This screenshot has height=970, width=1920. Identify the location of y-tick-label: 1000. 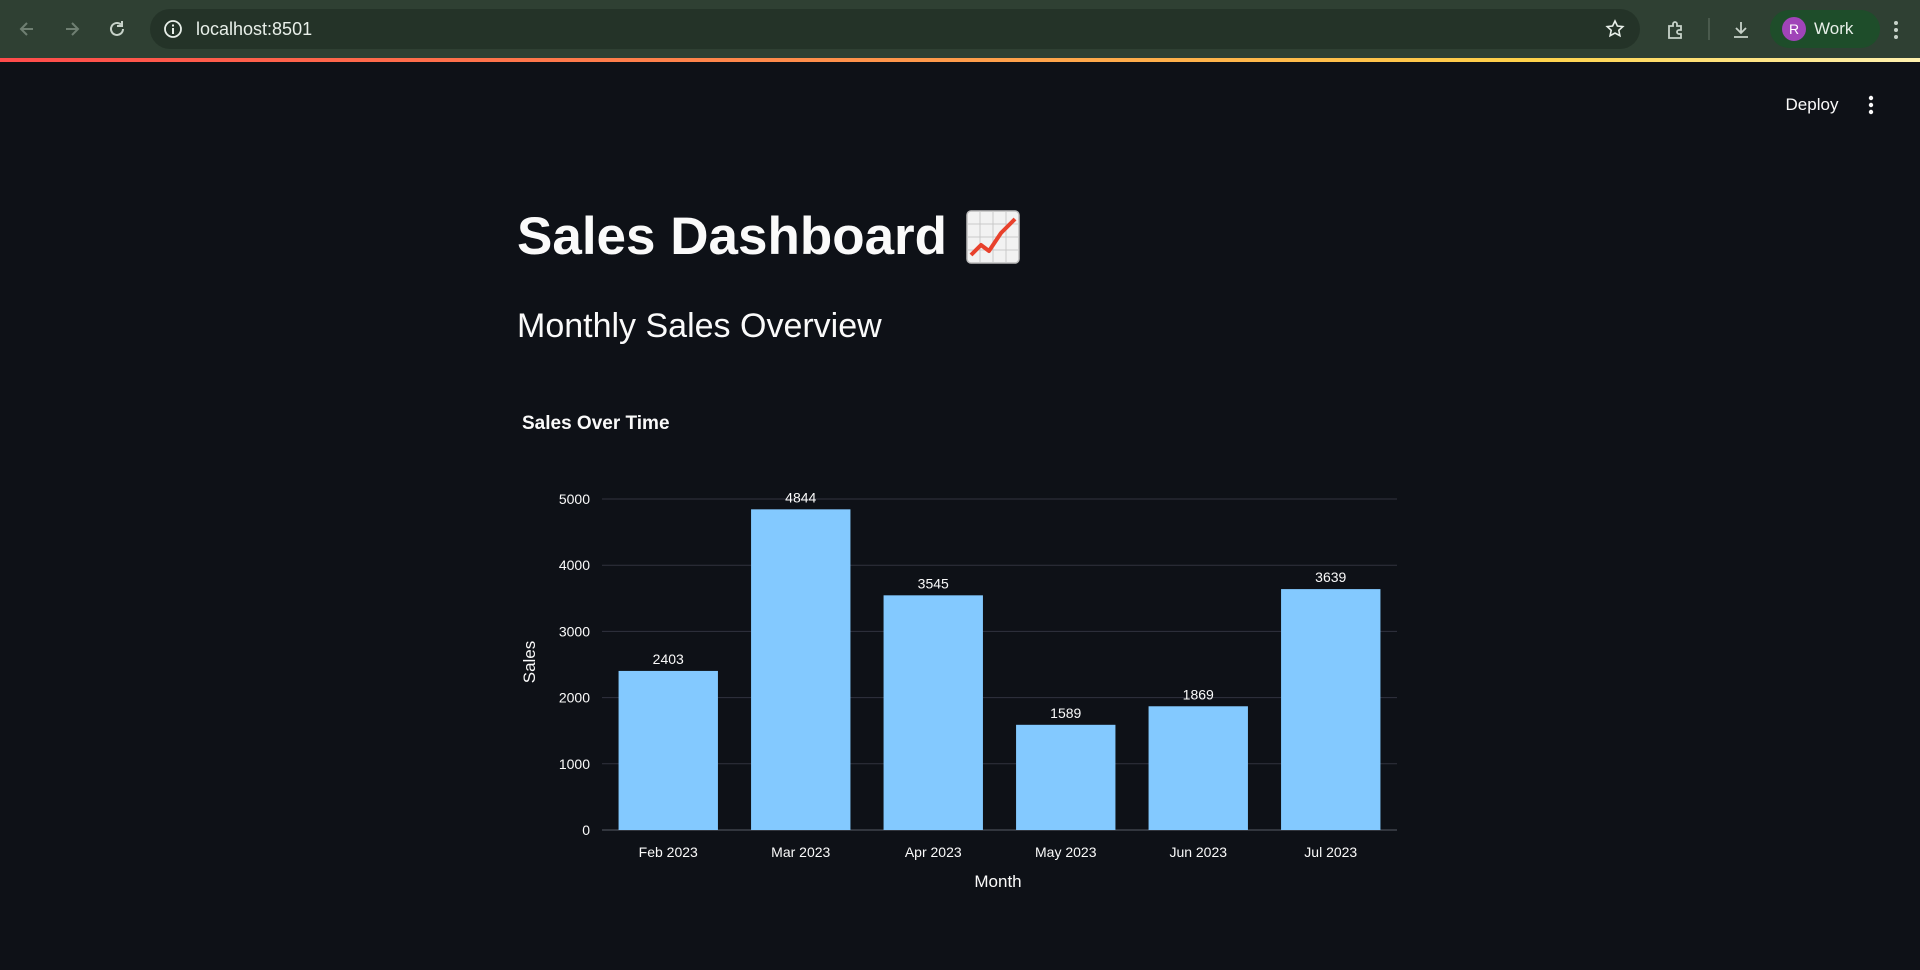
(574, 764).